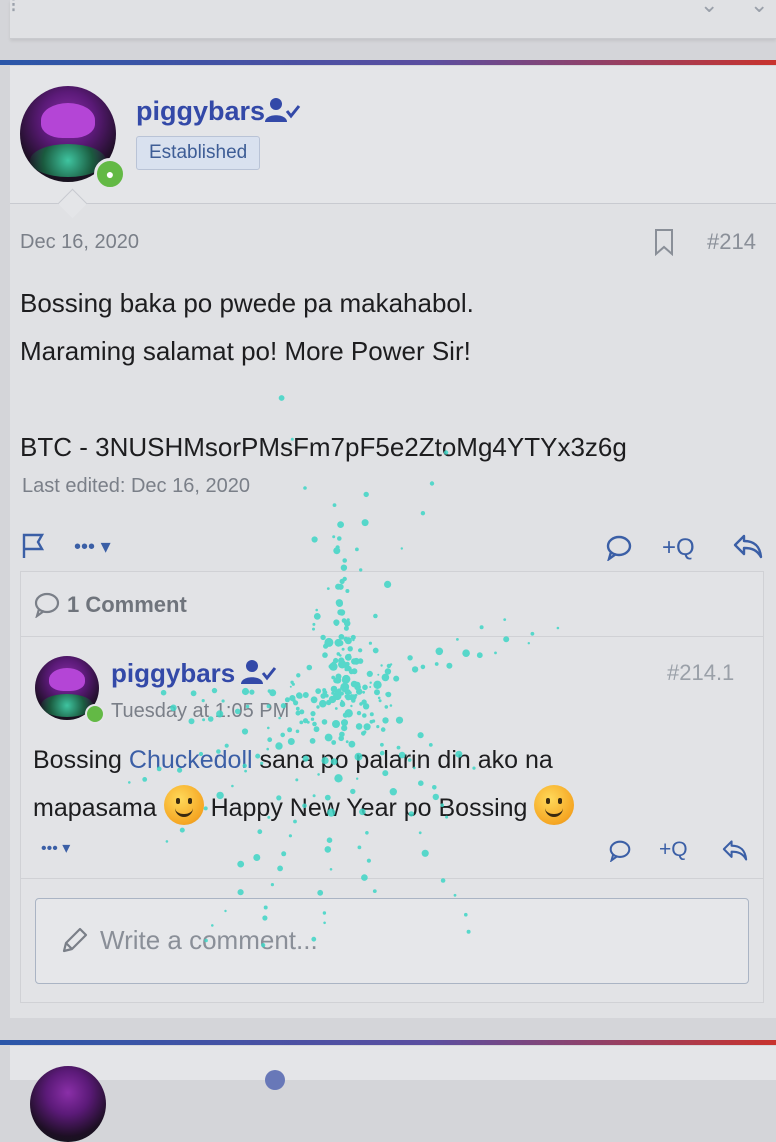 The height and width of the screenshot is (1142, 776). Describe the element at coordinates (49, 848) in the screenshot. I see `comment-more-label: •••` at that location.